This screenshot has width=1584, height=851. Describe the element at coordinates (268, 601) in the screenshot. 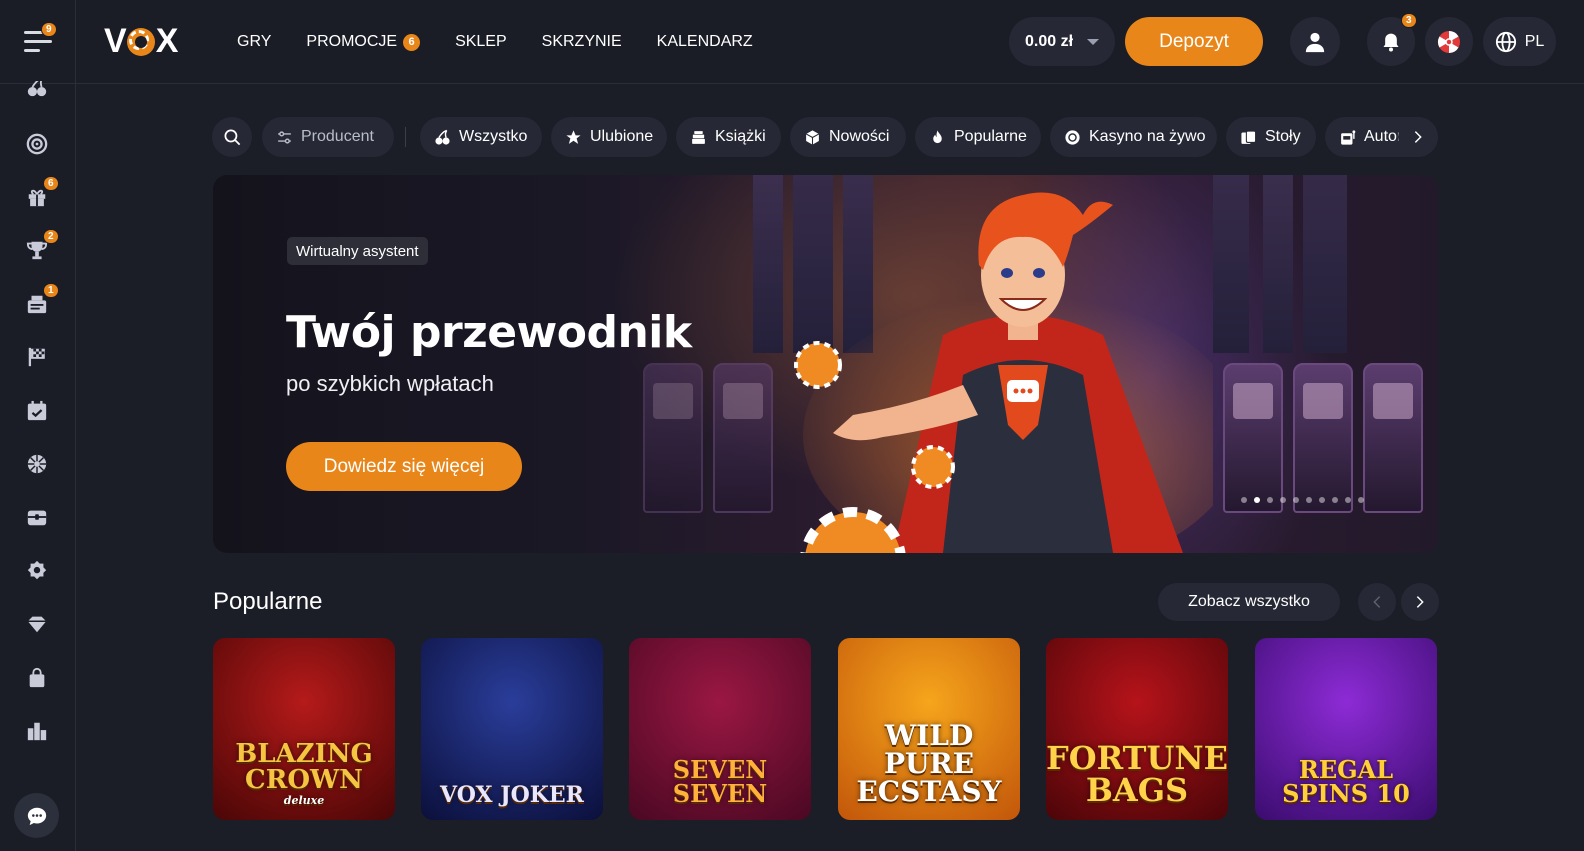

I see `section-title-popularne: Popularne` at that location.